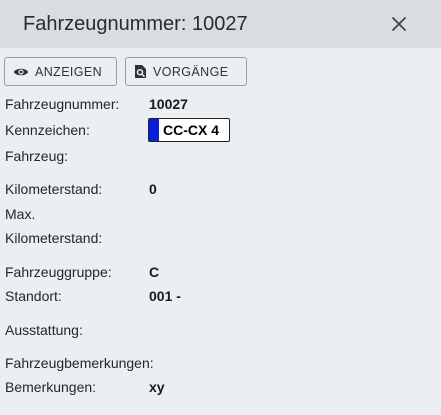 The height and width of the screenshot is (415, 441). Describe the element at coordinates (62, 104) in the screenshot. I see `vehicle-number-label: Fahrzeugnummer:` at that location.